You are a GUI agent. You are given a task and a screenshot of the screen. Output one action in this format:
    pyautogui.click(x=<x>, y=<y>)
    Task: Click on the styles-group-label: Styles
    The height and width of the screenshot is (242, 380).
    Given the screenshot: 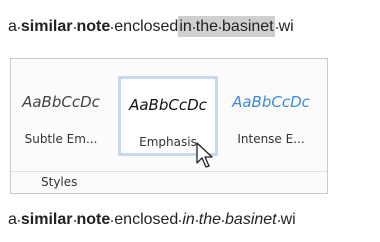 What is the action you would take?
    pyautogui.click(x=169, y=182)
    